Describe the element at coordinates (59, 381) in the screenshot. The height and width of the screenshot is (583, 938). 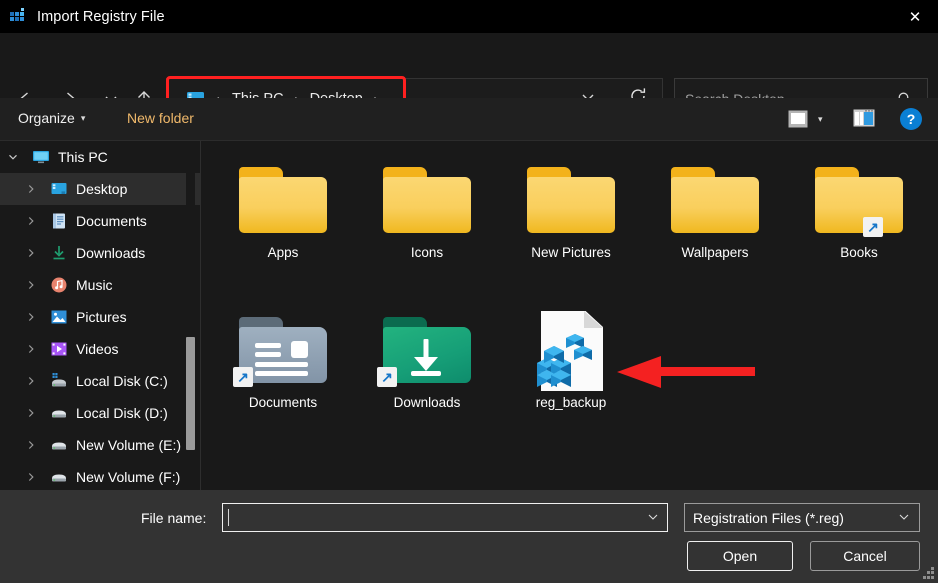
I see `system-drive-icon` at that location.